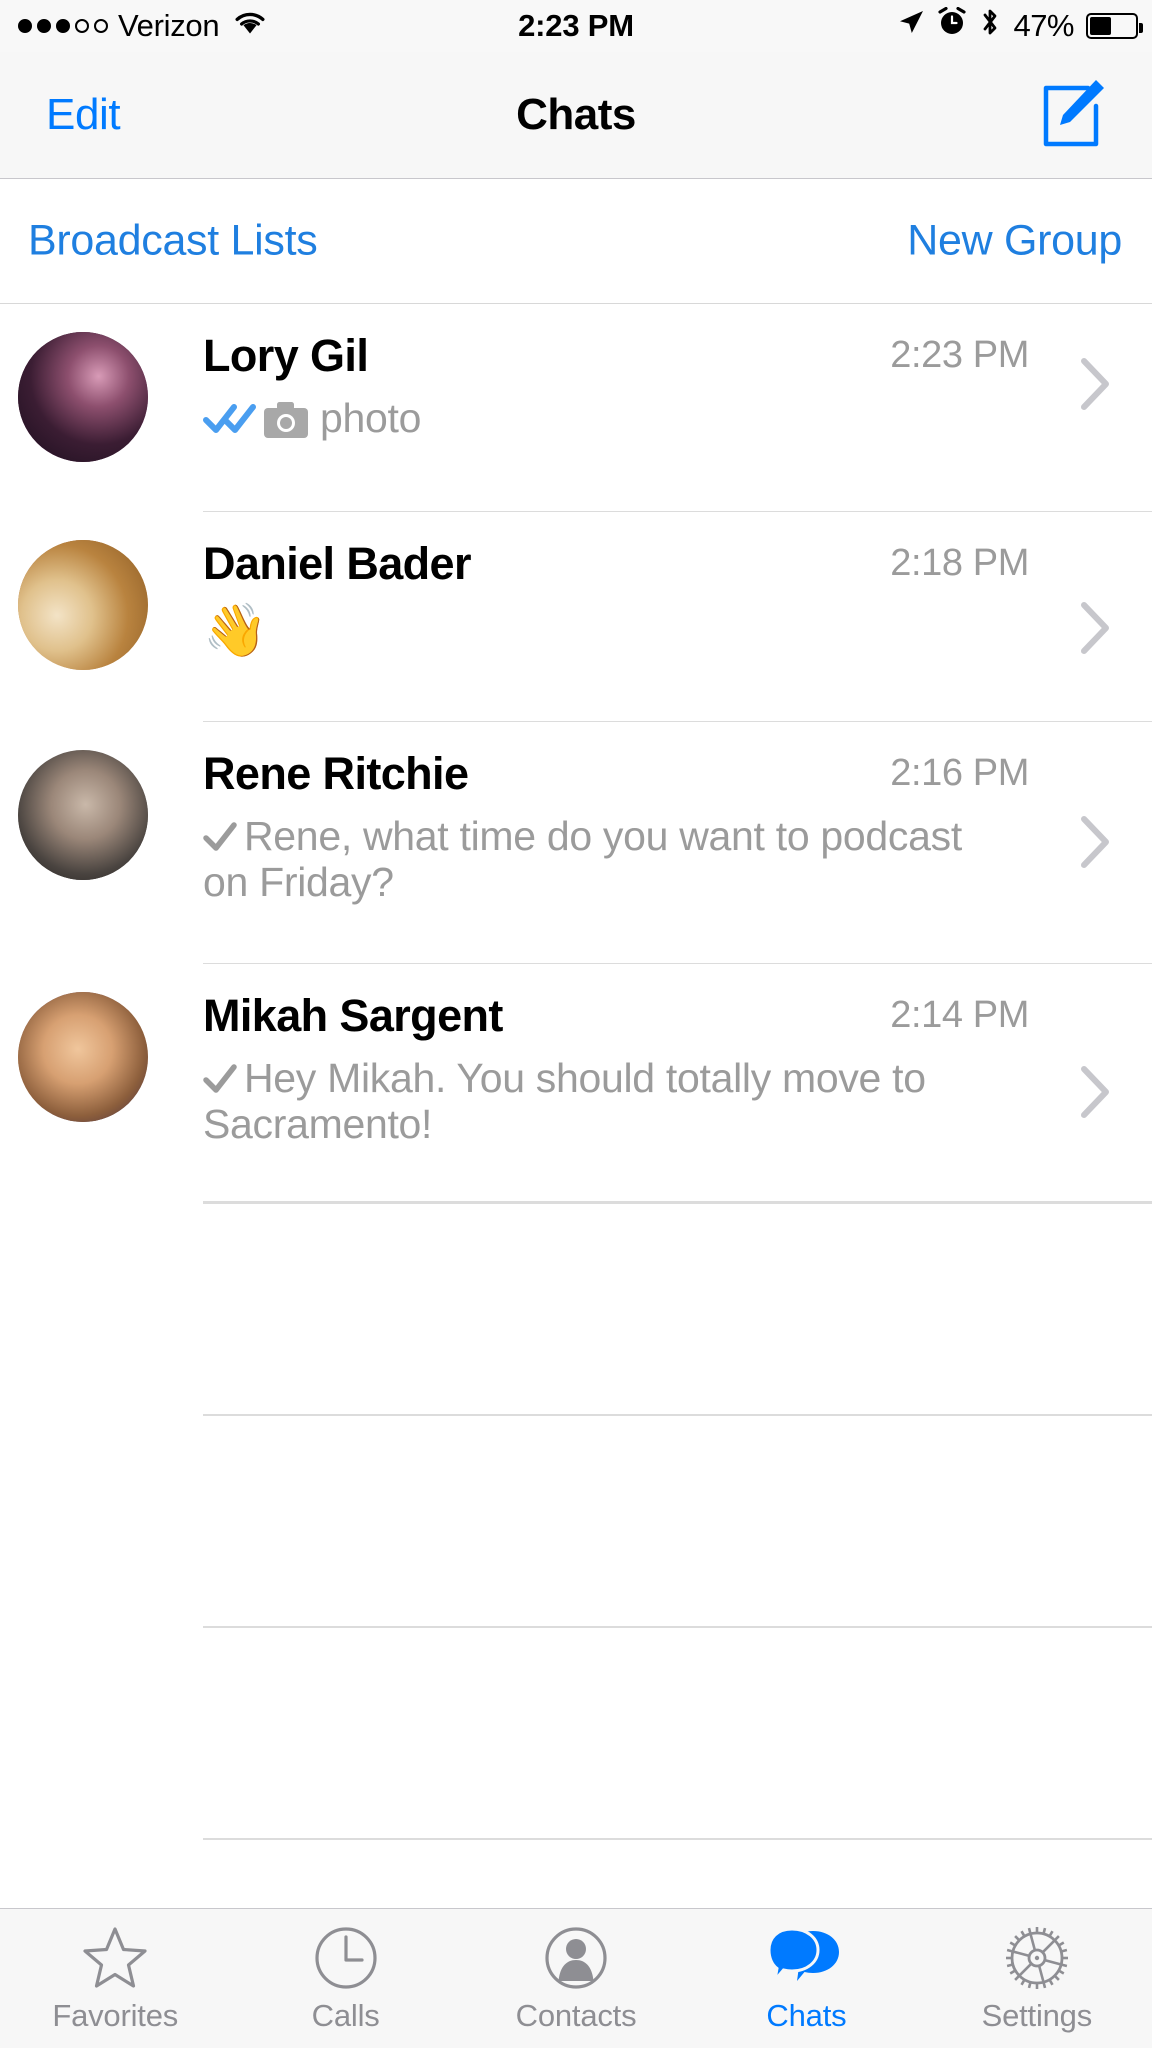 This screenshot has height=2048, width=1152. I want to click on chat-preview: photo, so click(677, 421).